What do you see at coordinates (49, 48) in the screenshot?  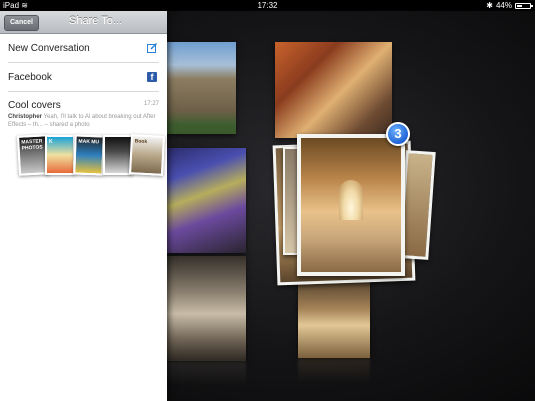 I see `option-label: New Conversation` at bounding box center [49, 48].